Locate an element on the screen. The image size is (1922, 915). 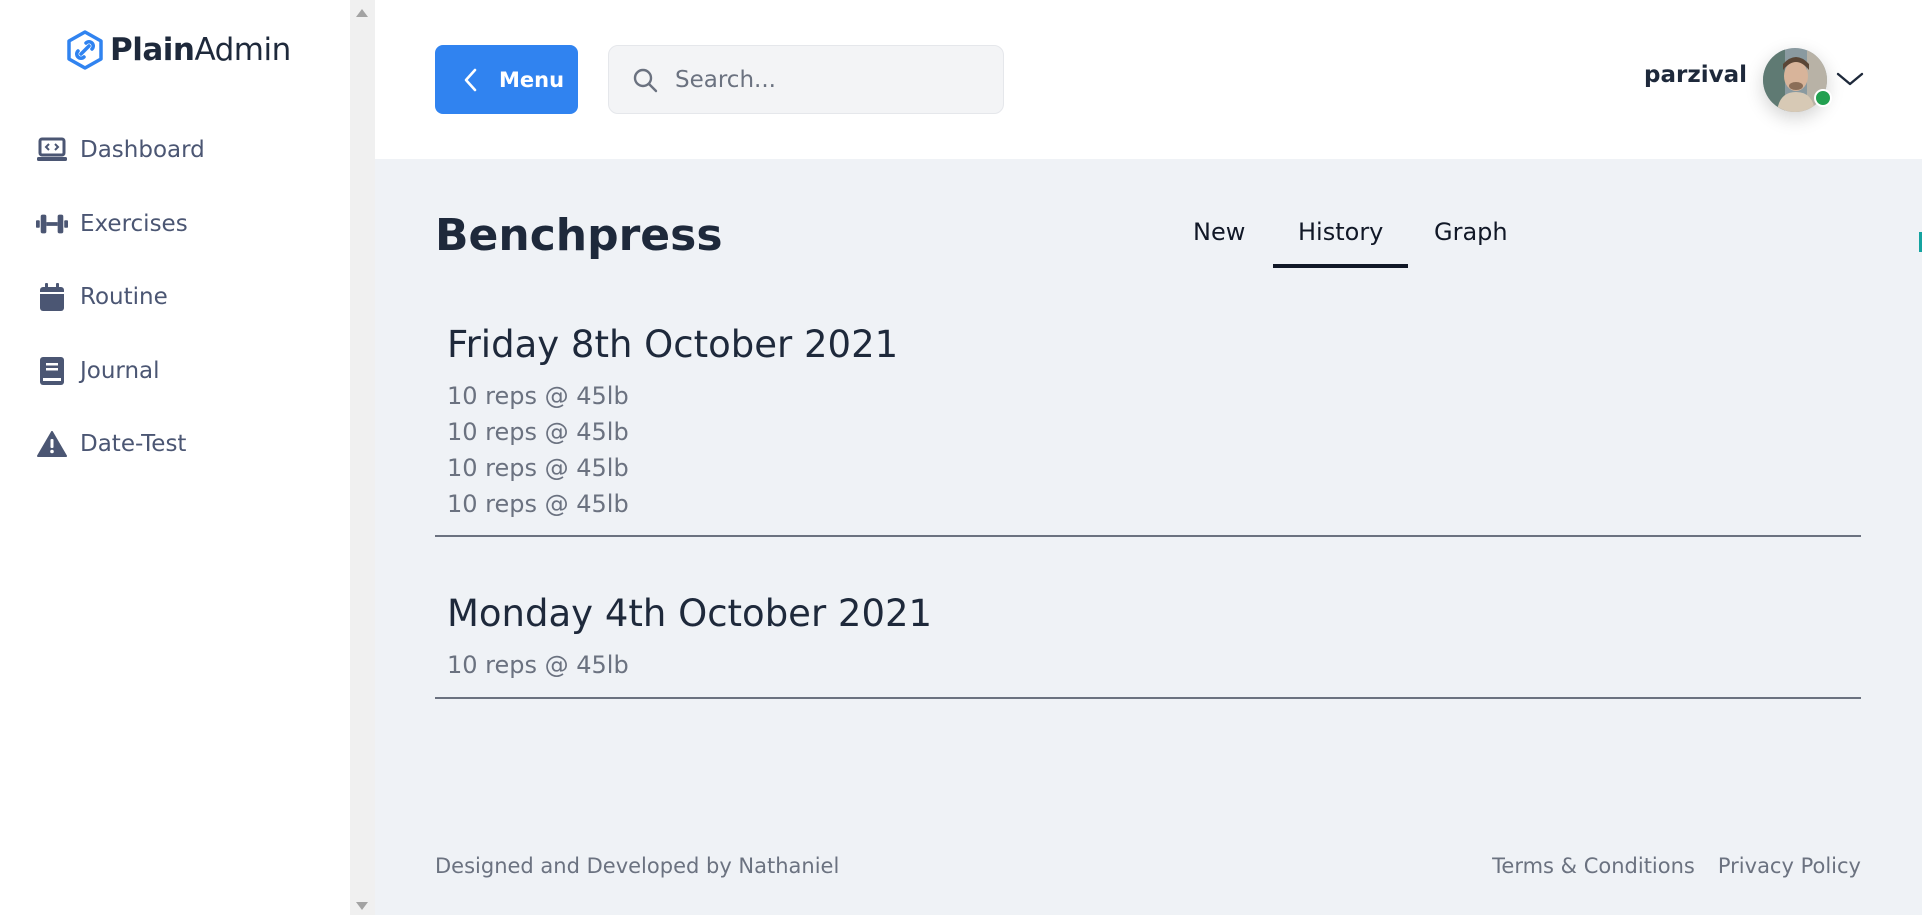
search-box is located at coordinates (806, 79).